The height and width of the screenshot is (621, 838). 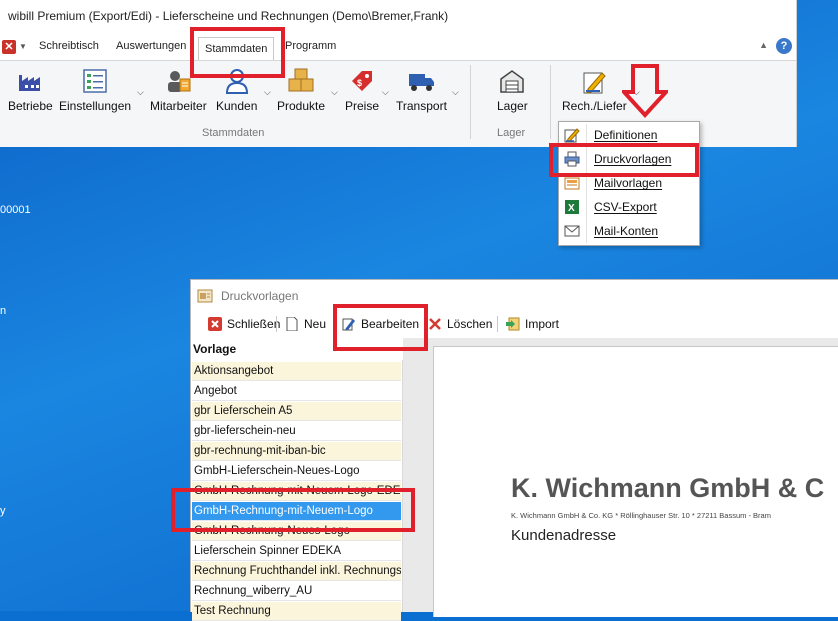 I want to click on menu-item-mail-konten: Mail-Konten, so click(x=629, y=231).